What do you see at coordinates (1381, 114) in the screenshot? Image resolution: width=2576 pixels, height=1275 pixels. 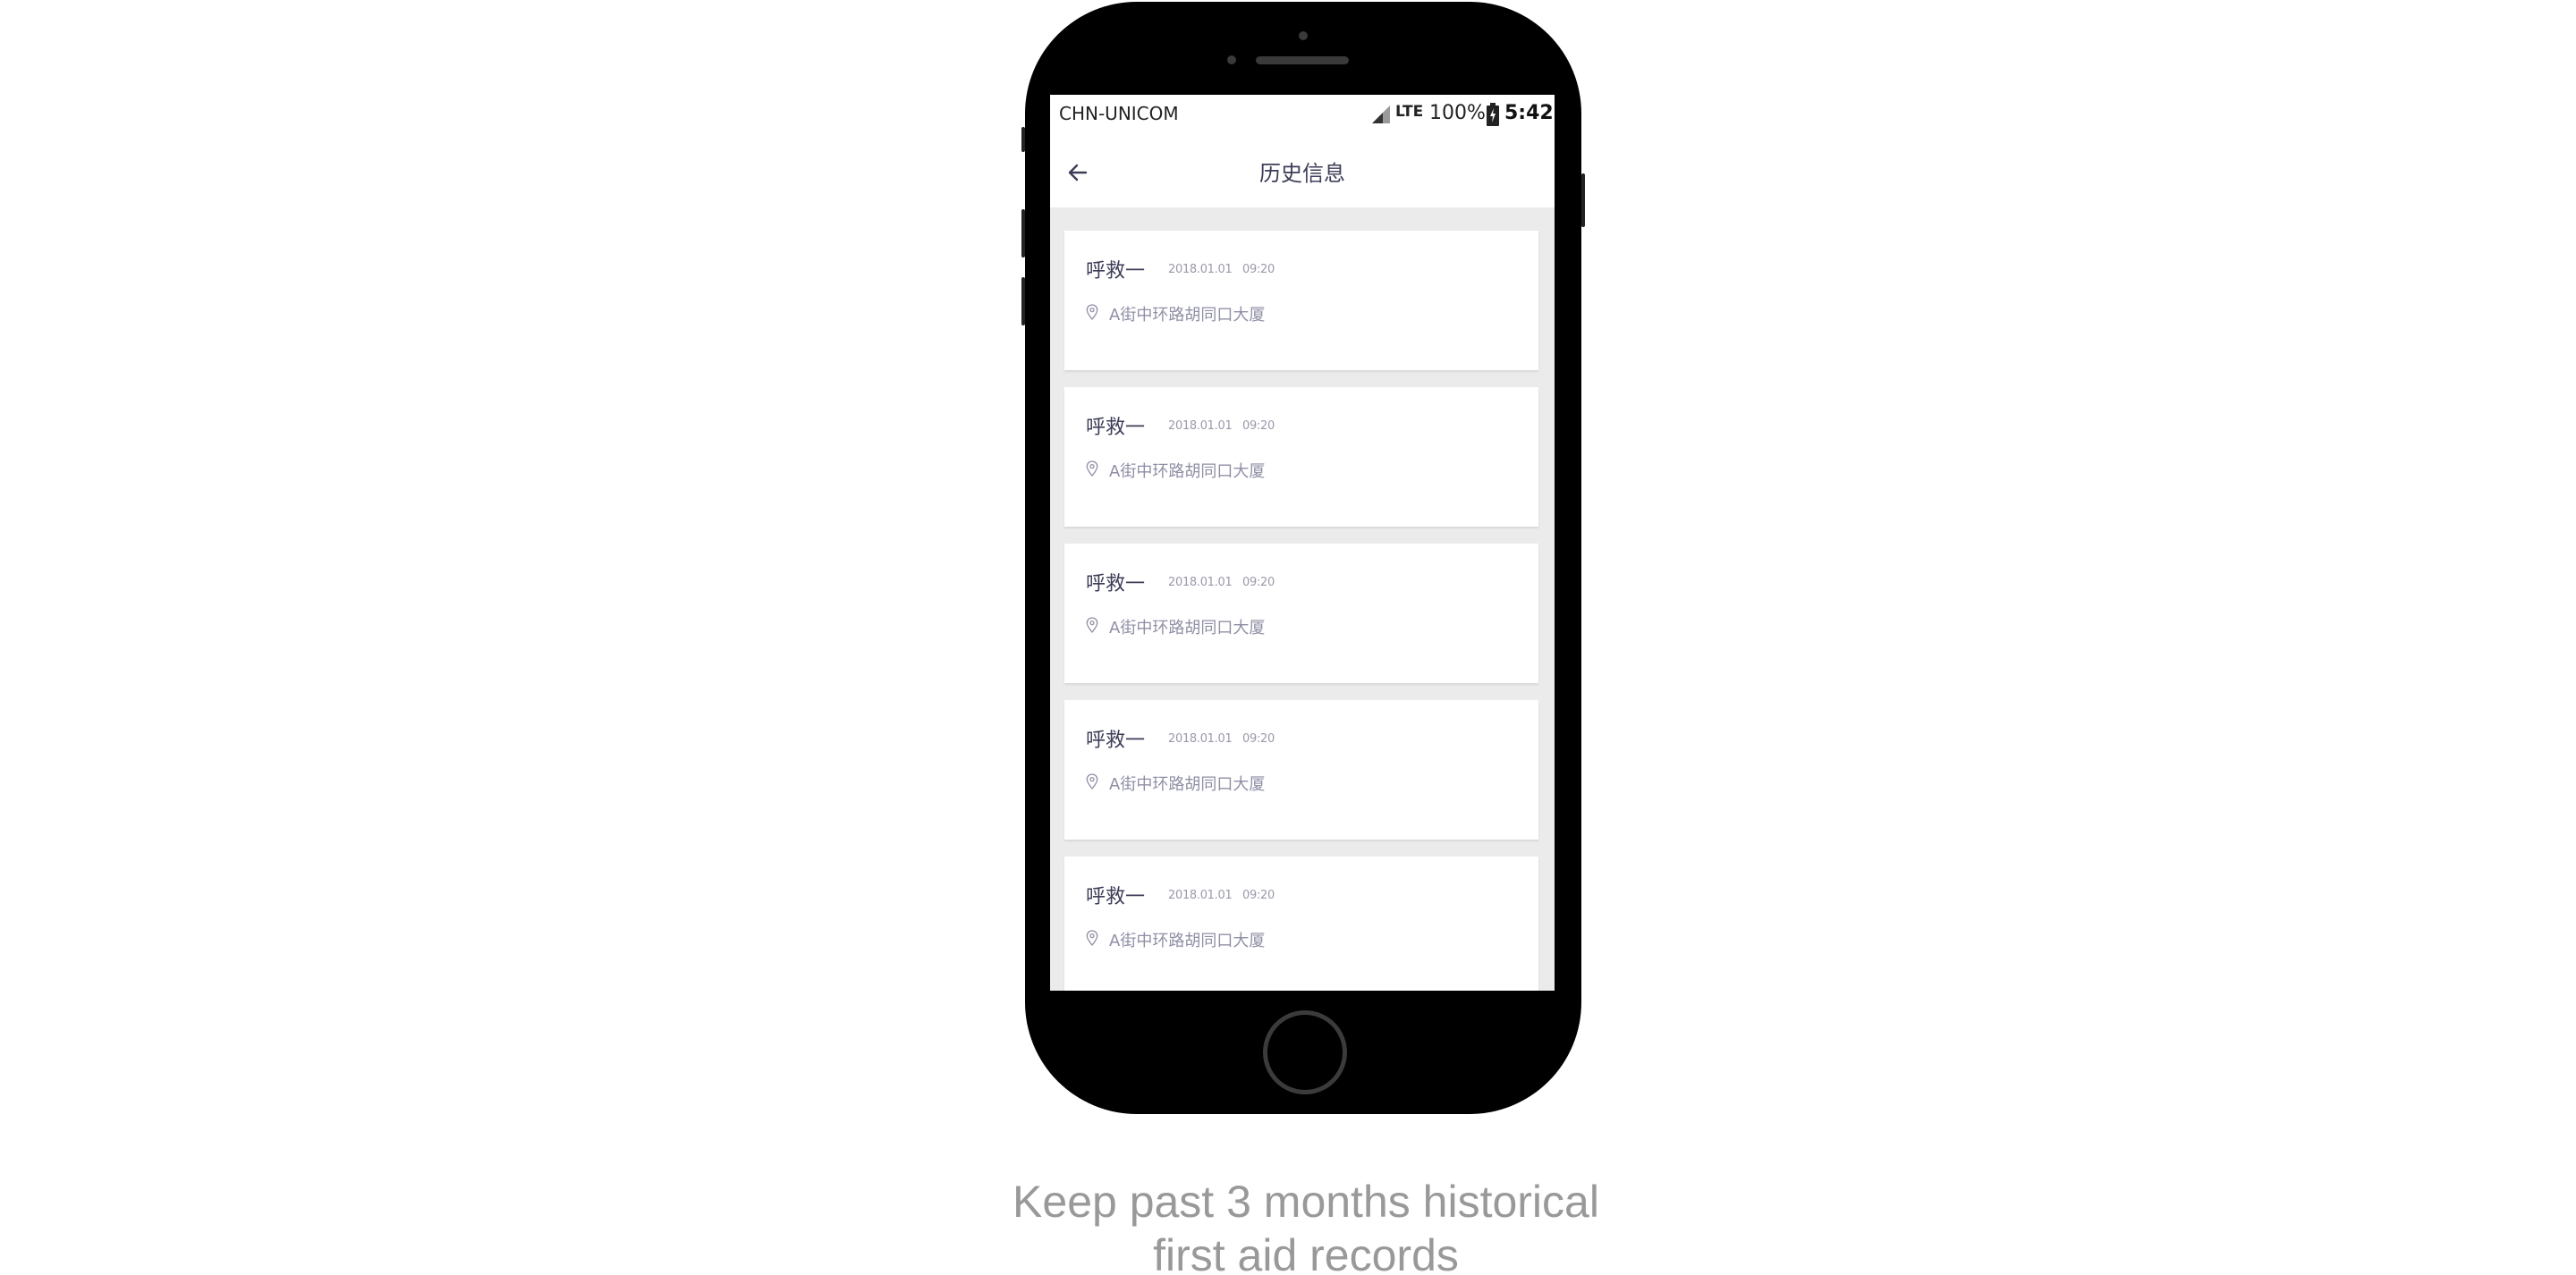 I see `signal-icon` at bounding box center [1381, 114].